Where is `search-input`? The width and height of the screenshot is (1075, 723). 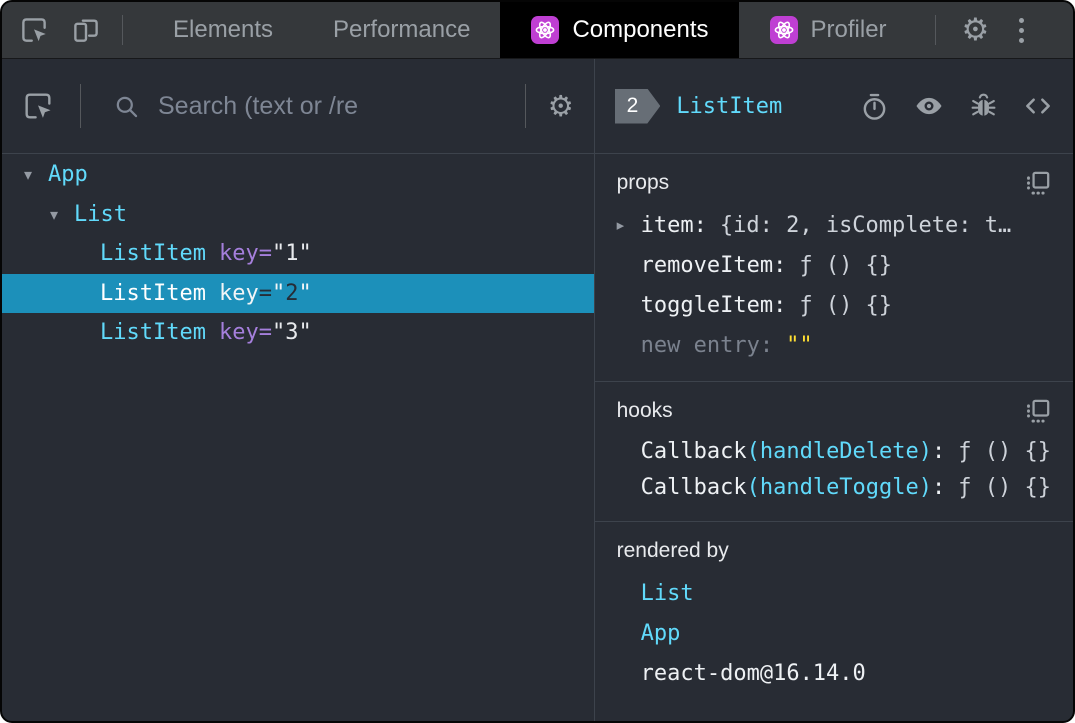 search-input is located at coordinates (326, 106).